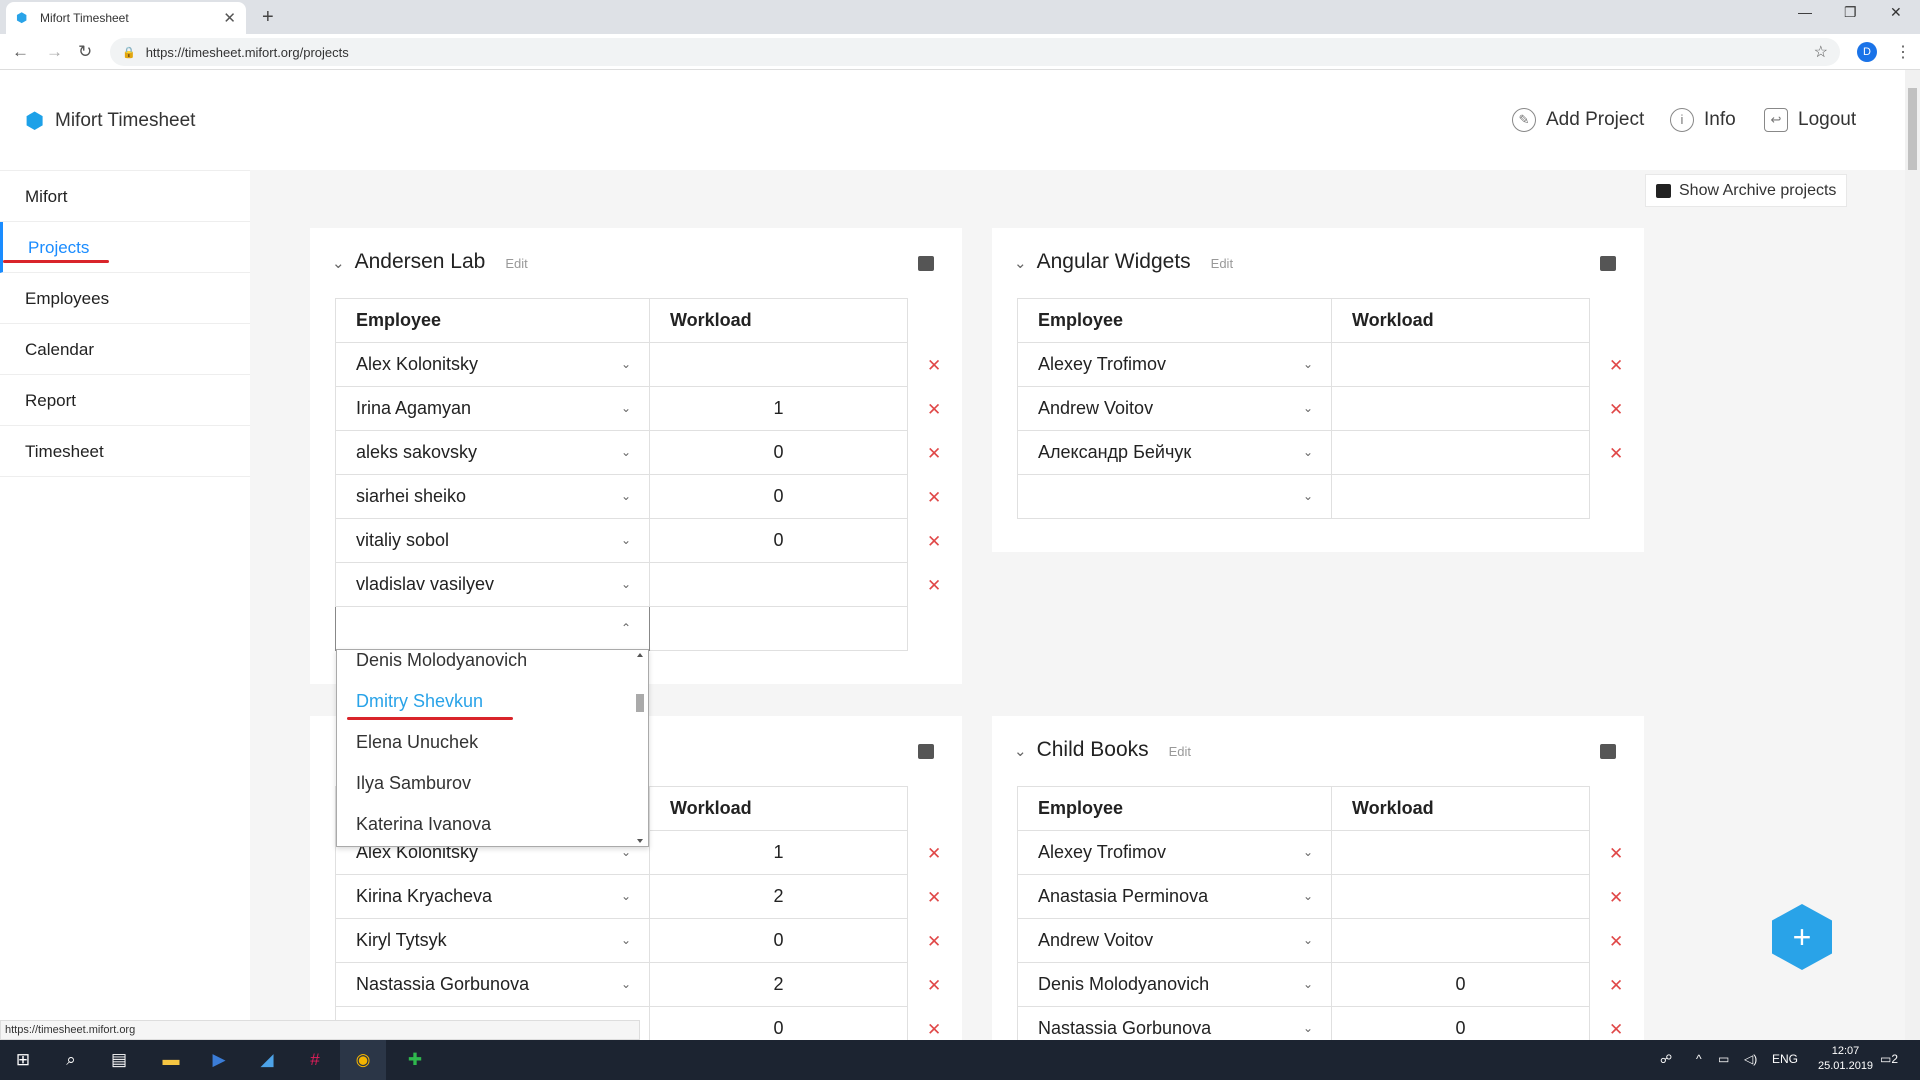 This screenshot has width=1920, height=1080. I want to click on dropdown-option: Denis Molodyanovich, so click(492, 665).